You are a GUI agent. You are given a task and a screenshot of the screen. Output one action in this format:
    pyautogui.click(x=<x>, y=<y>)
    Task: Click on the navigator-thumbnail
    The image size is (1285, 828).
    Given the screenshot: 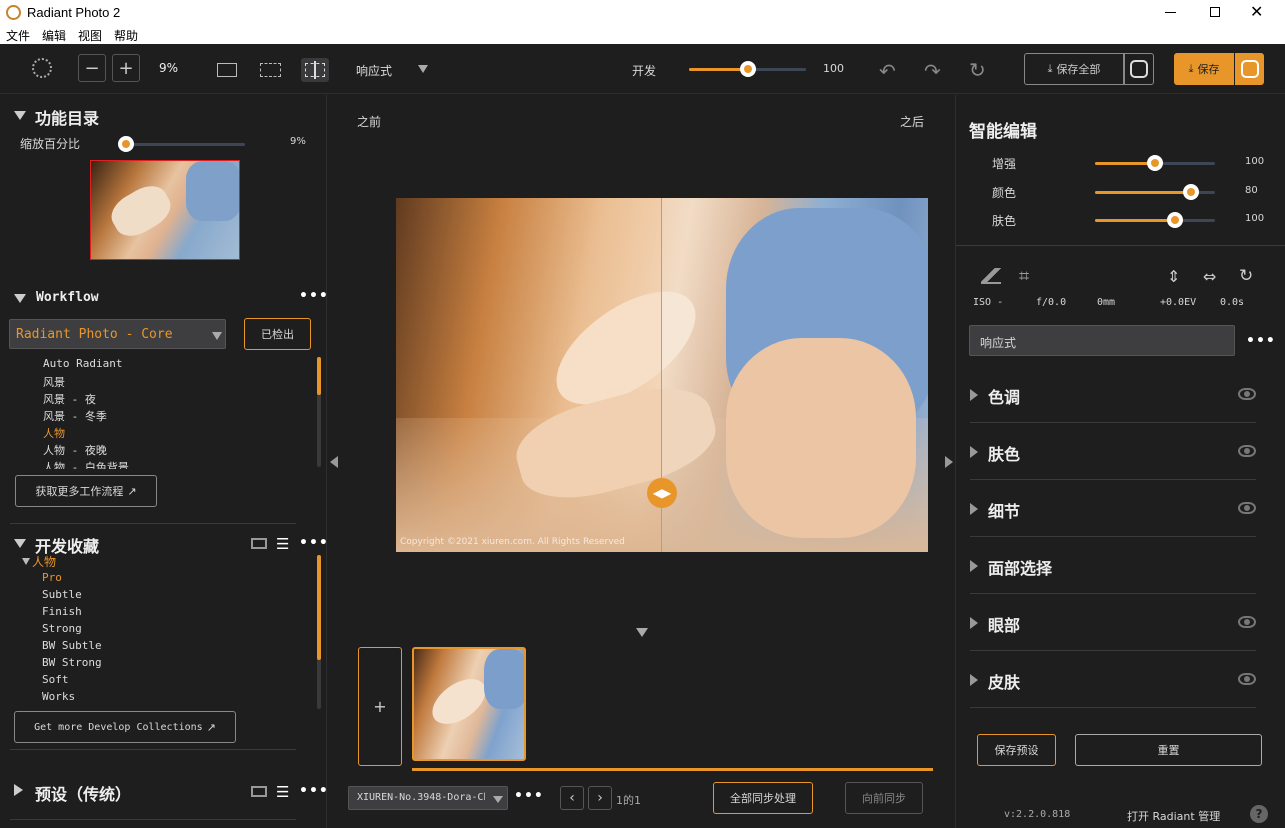 What is the action you would take?
    pyautogui.click(x=165, y=210)
    